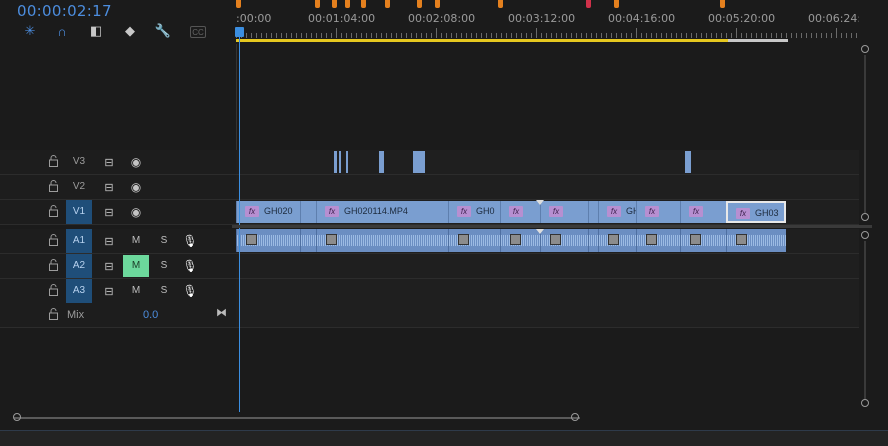  Describe the element at coordinates (150, 315) in the screenshot. I see `mix-value: 0.0` at that location.